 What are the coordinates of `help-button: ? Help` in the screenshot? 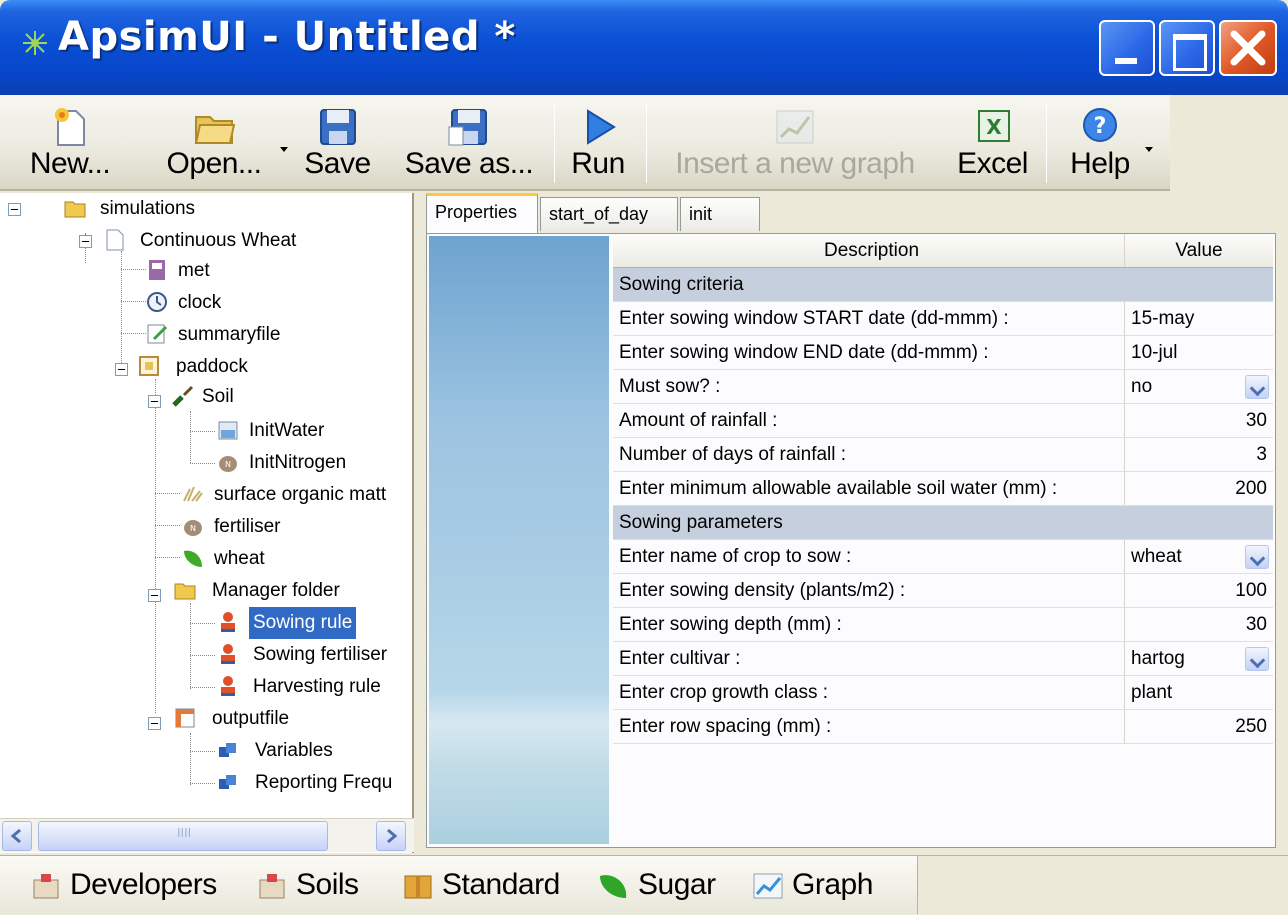 It's located at (1100, 142).